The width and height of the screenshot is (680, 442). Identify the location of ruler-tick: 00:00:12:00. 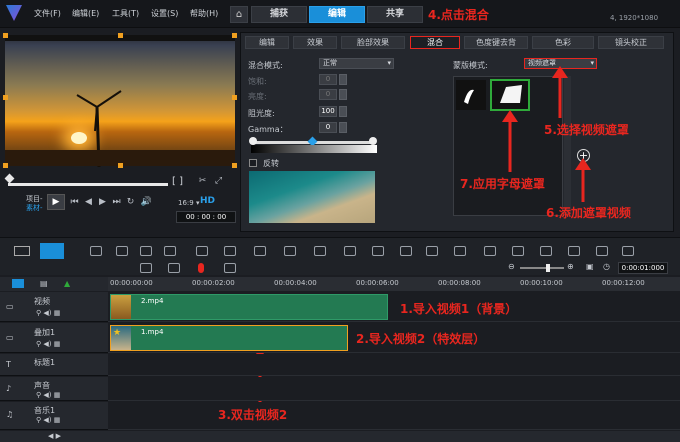
(623, 283).